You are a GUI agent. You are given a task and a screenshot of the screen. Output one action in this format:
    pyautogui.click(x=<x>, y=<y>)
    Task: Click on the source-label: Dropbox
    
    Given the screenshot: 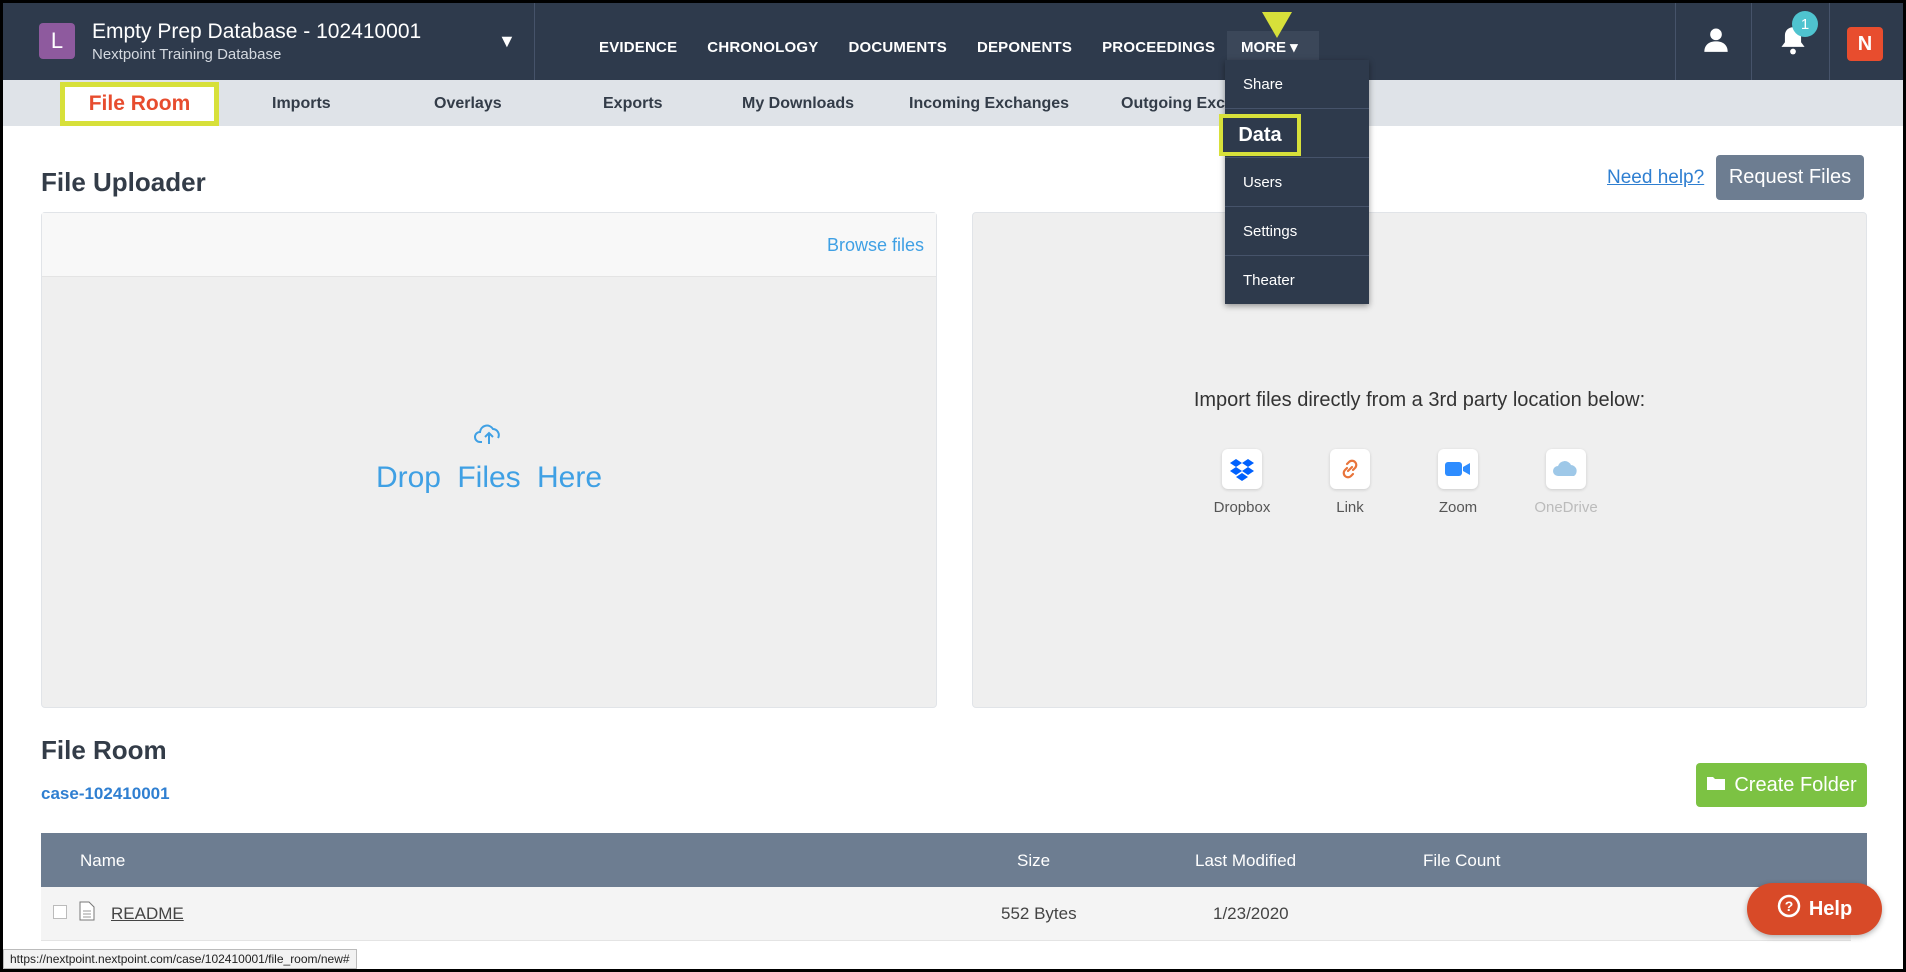 What is the action you would take?
    pyautogui.click(x=1242, y=507)
    